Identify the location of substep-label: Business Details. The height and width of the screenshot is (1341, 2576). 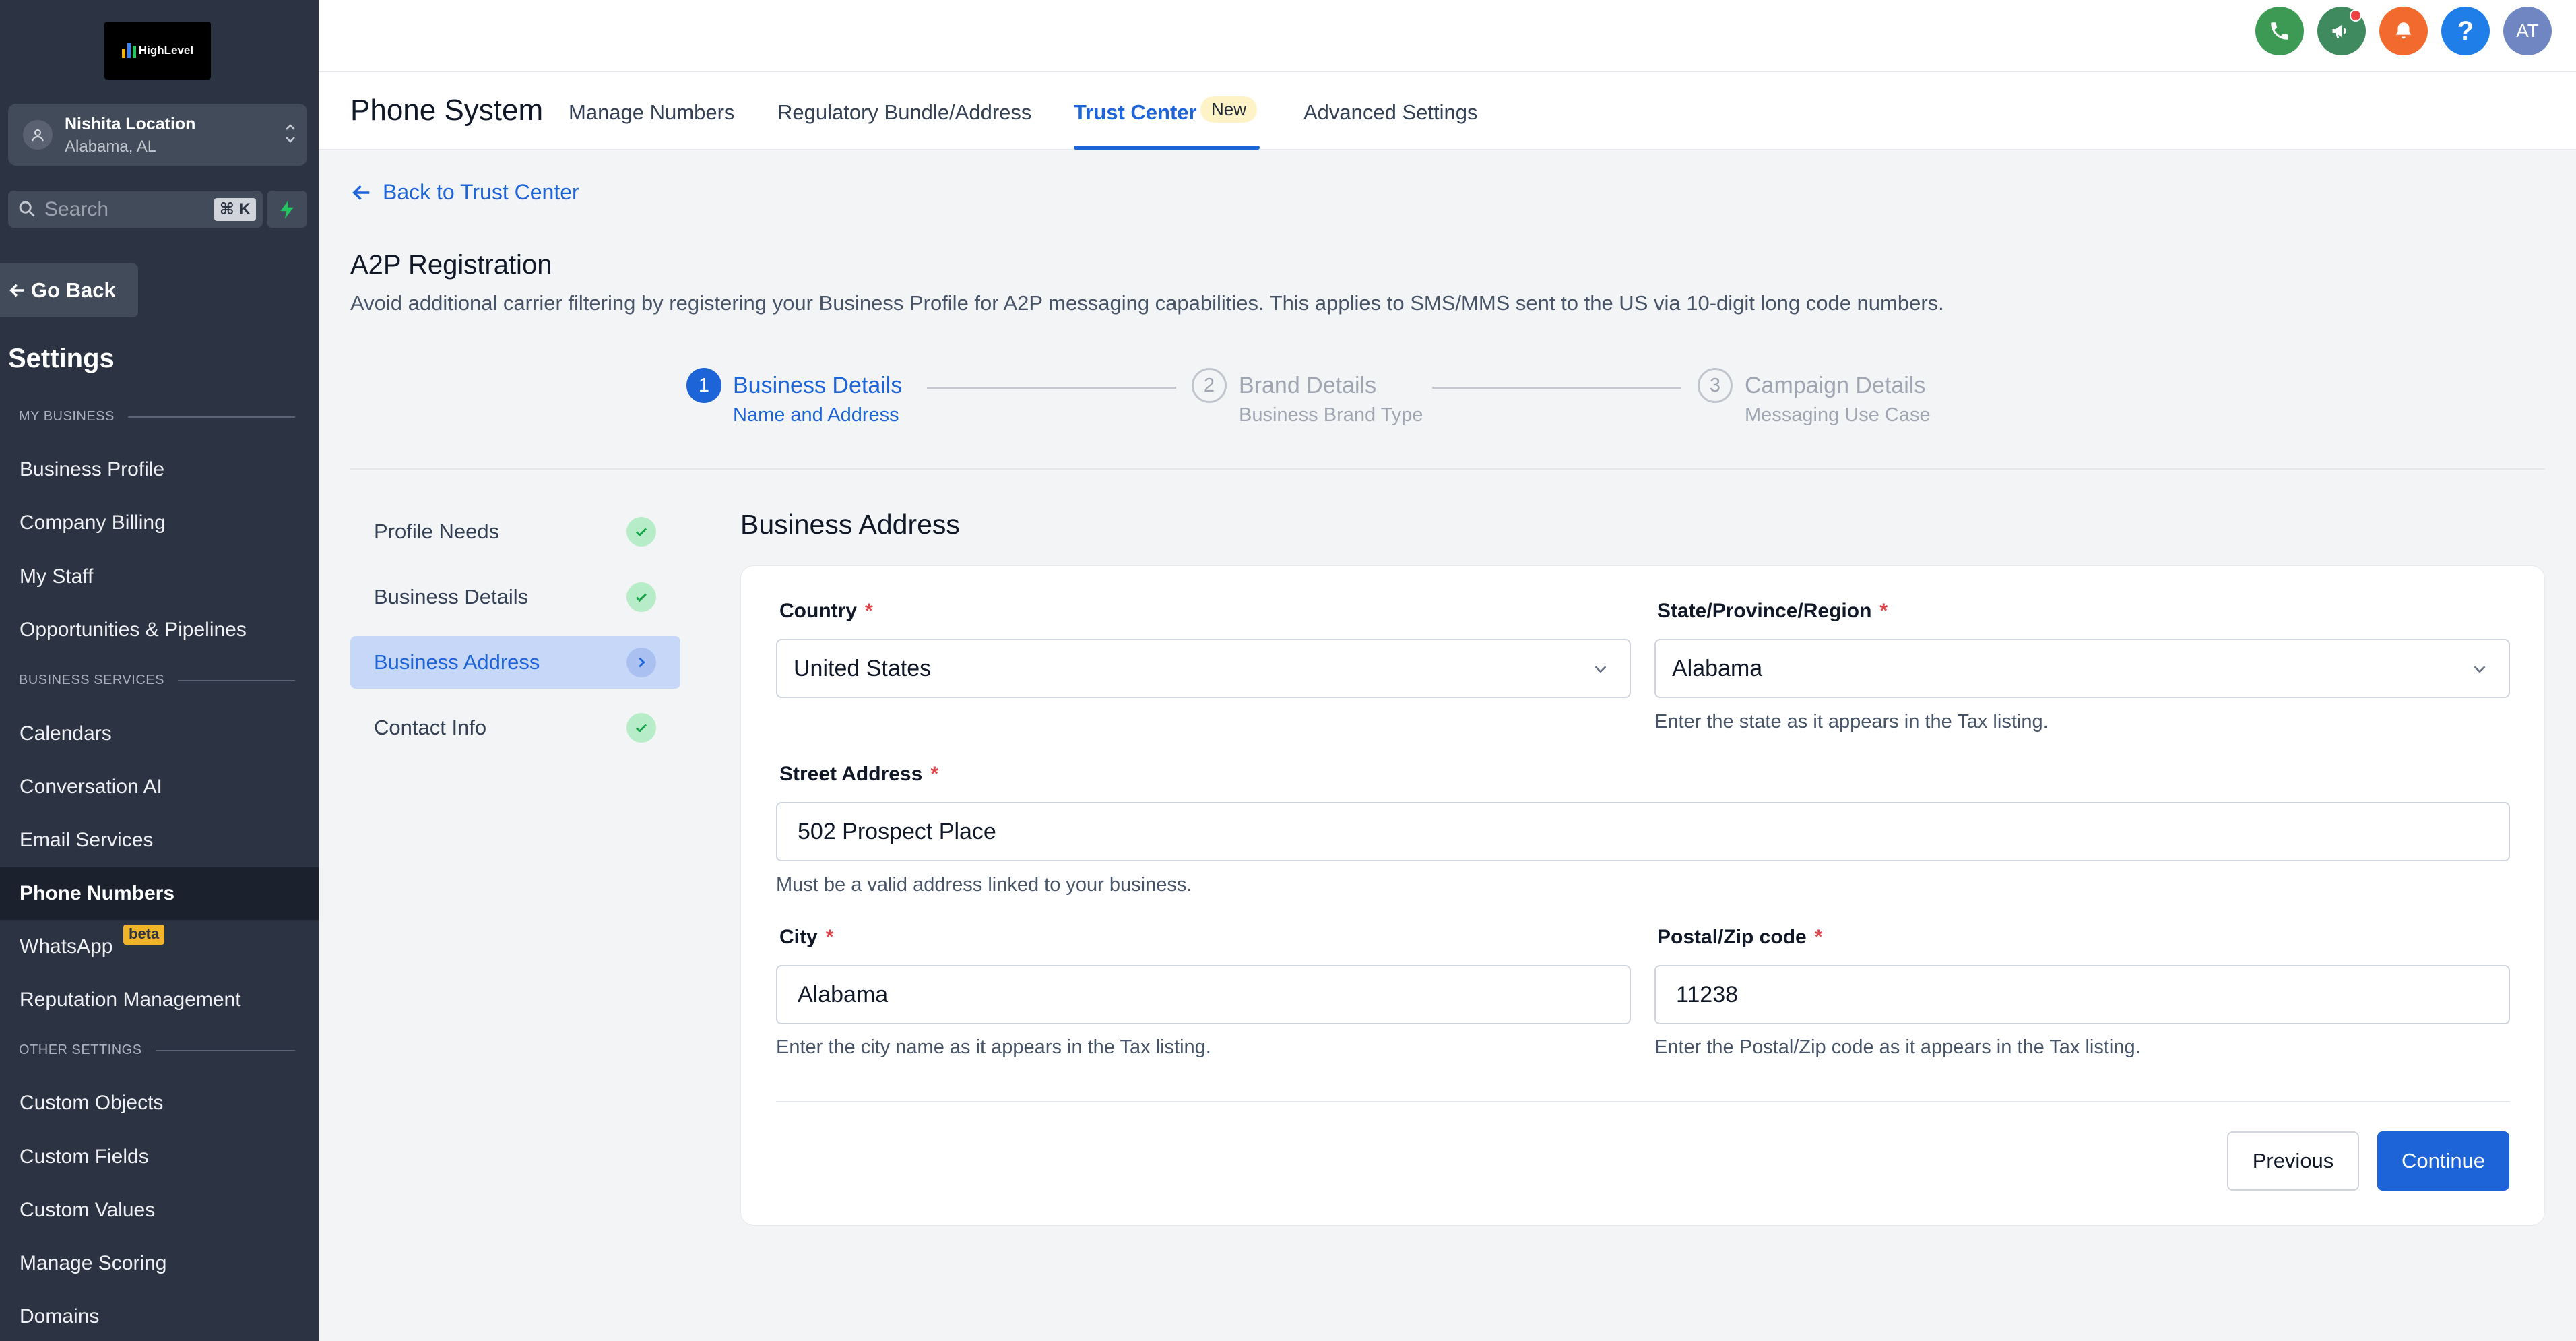
(452, 597).